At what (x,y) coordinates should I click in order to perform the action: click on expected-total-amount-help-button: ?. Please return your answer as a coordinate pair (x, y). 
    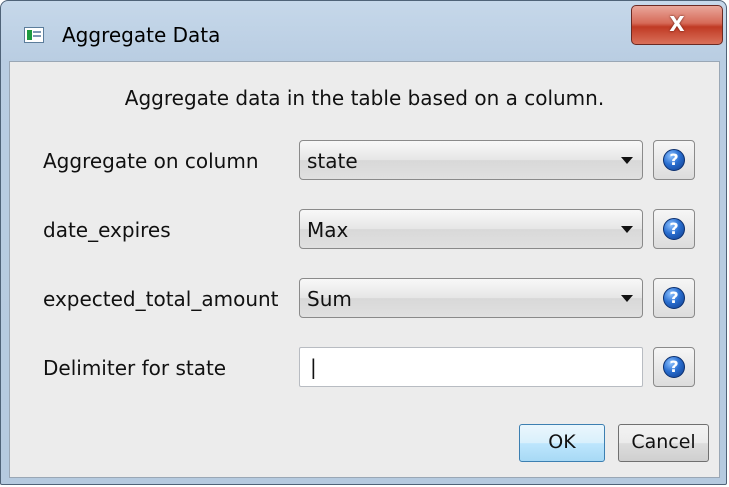
    Looking at the image, I should click on (674, 298).